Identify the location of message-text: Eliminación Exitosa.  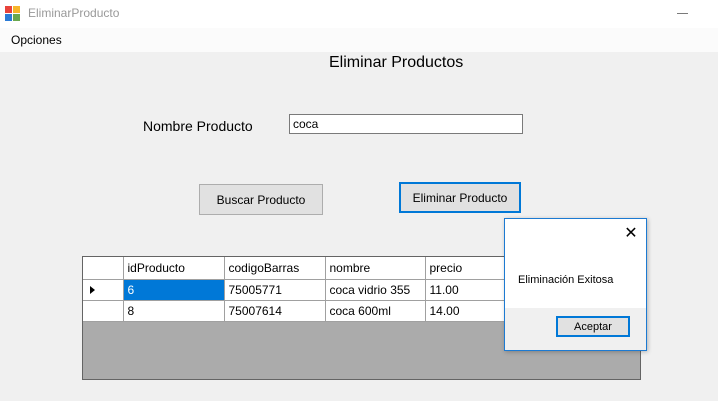
(566, 280).